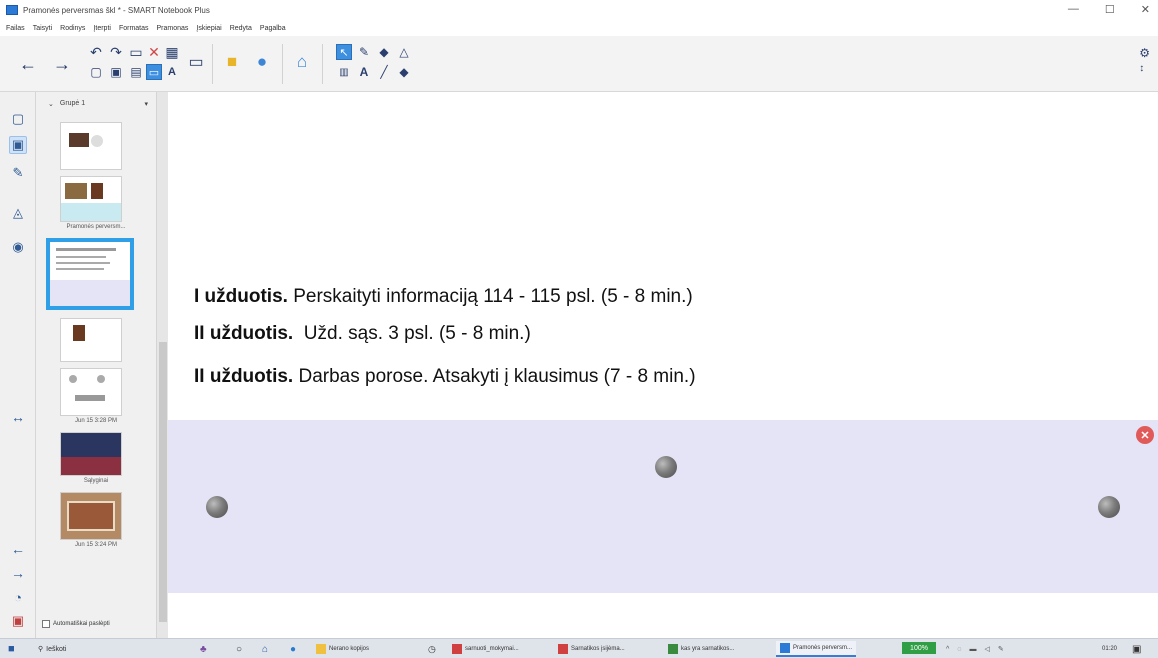  Describe the element at coordinates (208, 28) in the screenshot. I see `menu-plugins: Įskiepiai` at that location.